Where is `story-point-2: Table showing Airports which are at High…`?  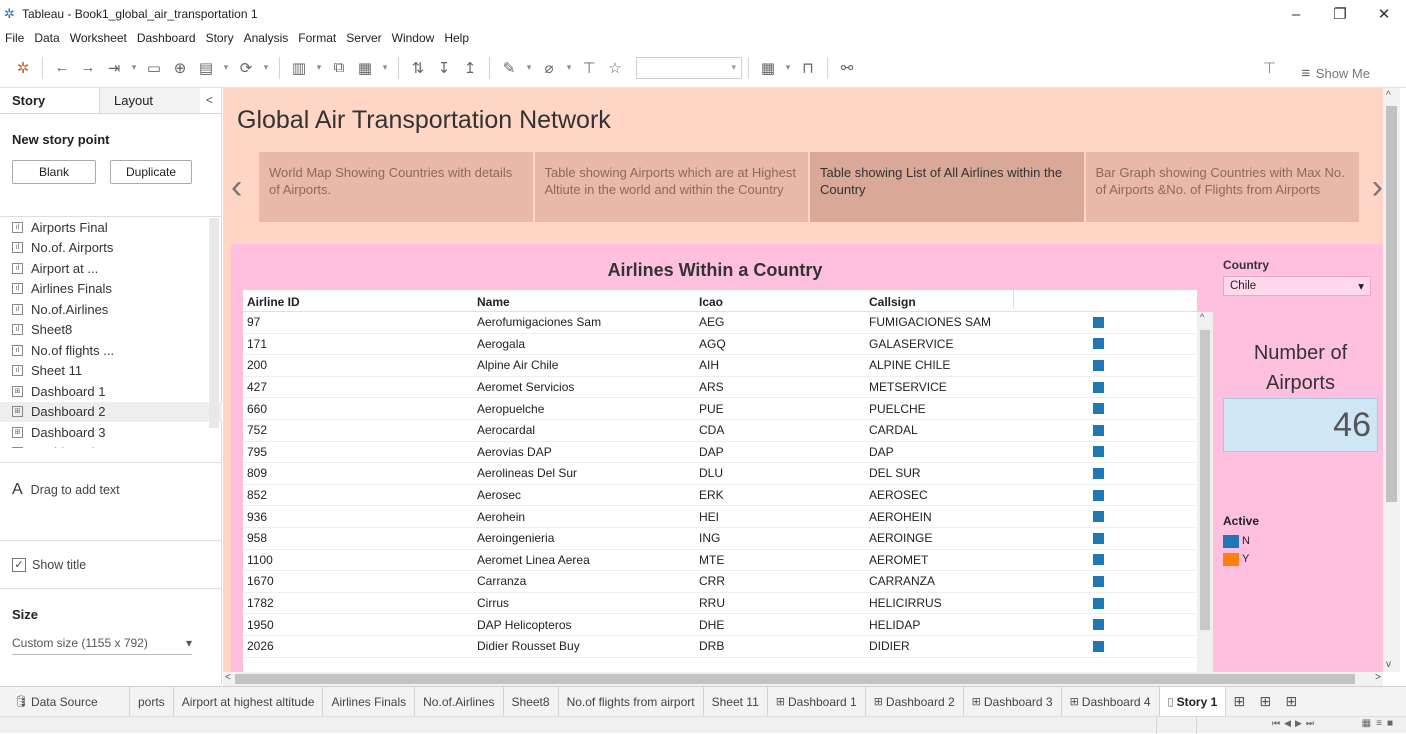
story-point-2: Table showing Airports which are at High… is located at coordinates (671, 187).